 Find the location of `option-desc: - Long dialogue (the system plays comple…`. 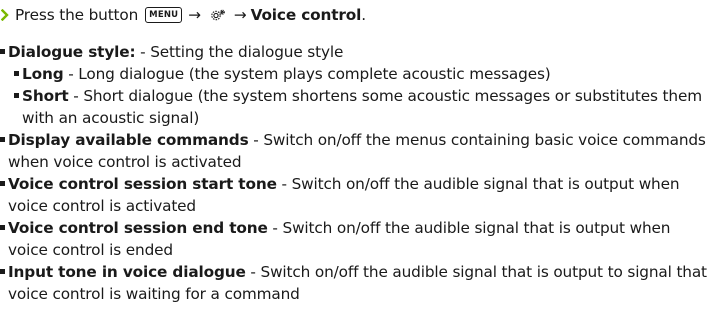

option-desc: - Long dialogue (the system plays comple… is located at coordinates (307, 74).